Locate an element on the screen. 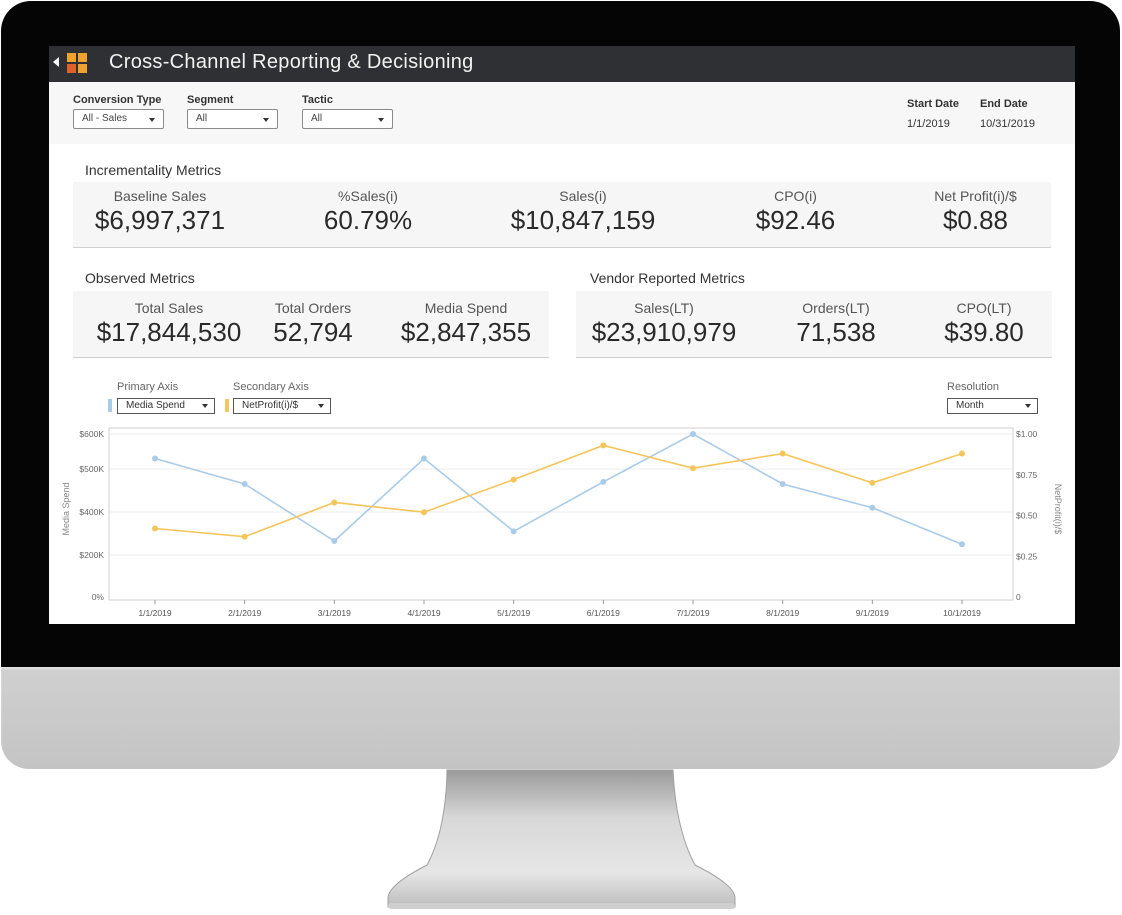 The width and height of the screenshot is (1122, 915). primary-axis-select: Media Spend is located at coordinates (166, 406).